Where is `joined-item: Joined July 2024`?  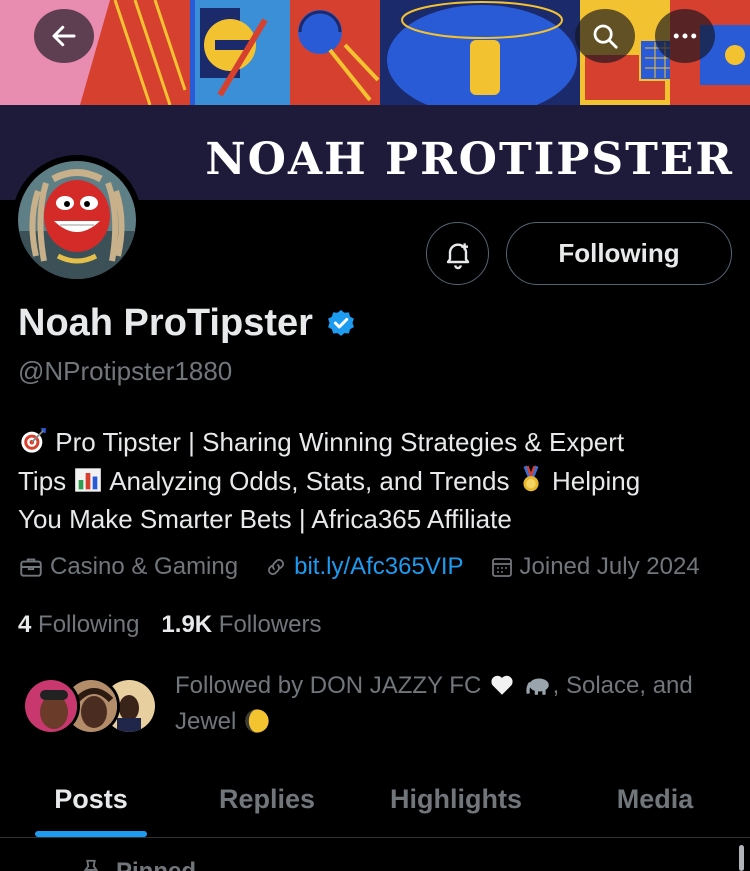
joined-item: Joined July 2024 is located at coordinates (595, 567).